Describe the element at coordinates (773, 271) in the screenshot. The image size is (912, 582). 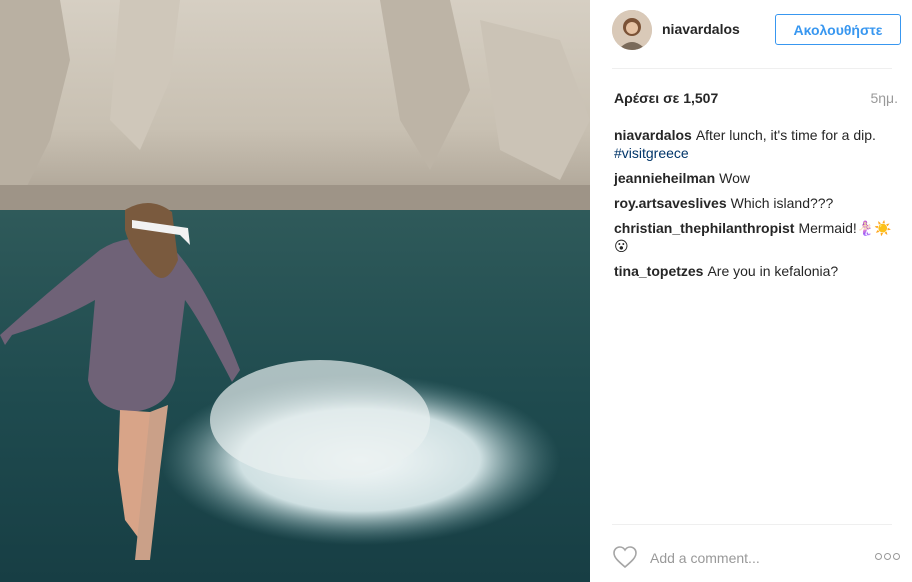
I see `comment-text: Are you in kefalonia?` at that location.